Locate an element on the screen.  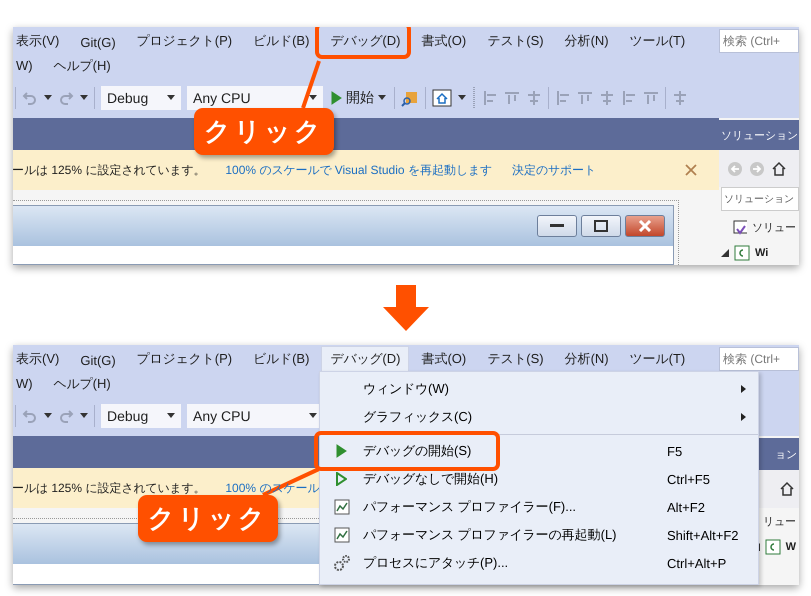
menu-item: プロセスにアタッチ(P)... Ctrl+Alt+P is located at coordinates (539, 563).